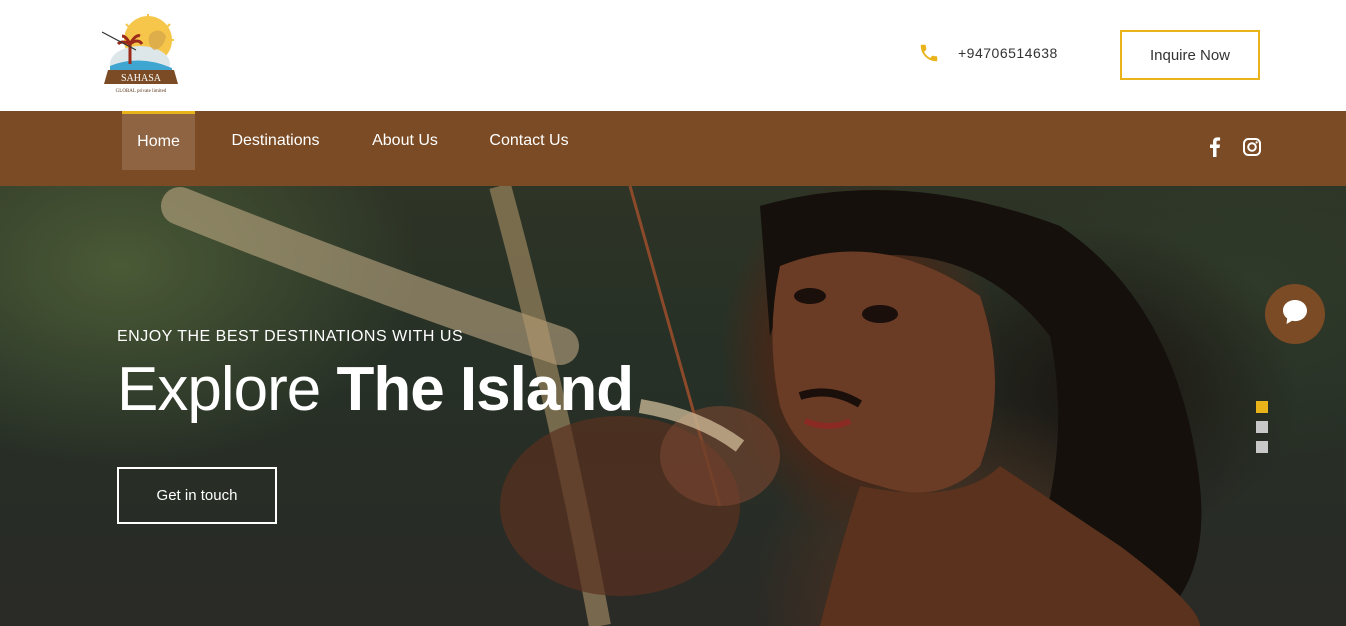  I want to click on phone-number: +94706514638, so click(1008, 53).